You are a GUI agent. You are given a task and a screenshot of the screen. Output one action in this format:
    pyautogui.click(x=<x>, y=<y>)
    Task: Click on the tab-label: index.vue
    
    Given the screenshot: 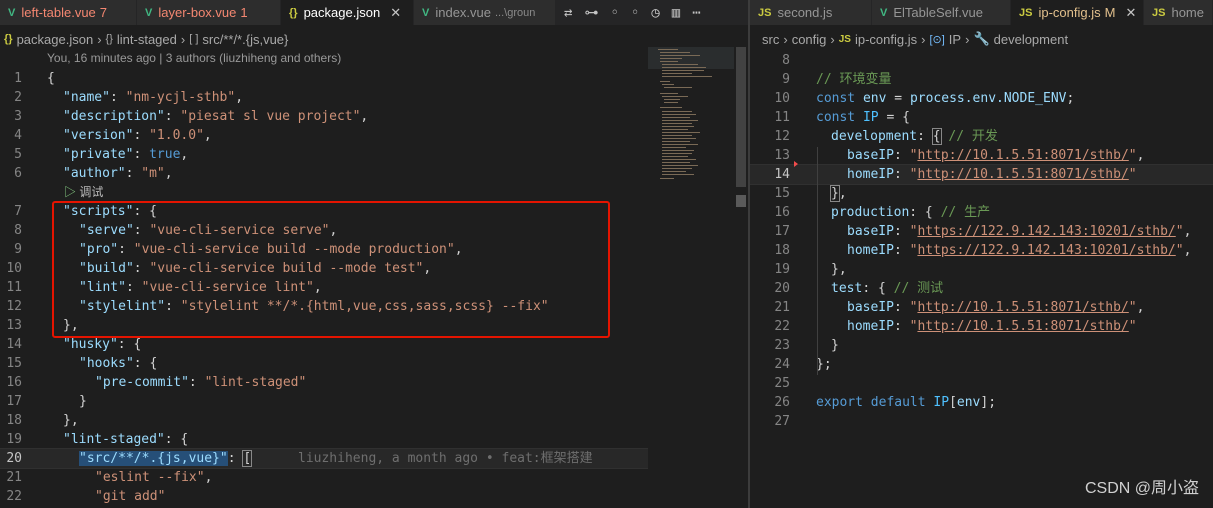 What is the action you would take?
    pyautogui.click(x=463, y=12)
    